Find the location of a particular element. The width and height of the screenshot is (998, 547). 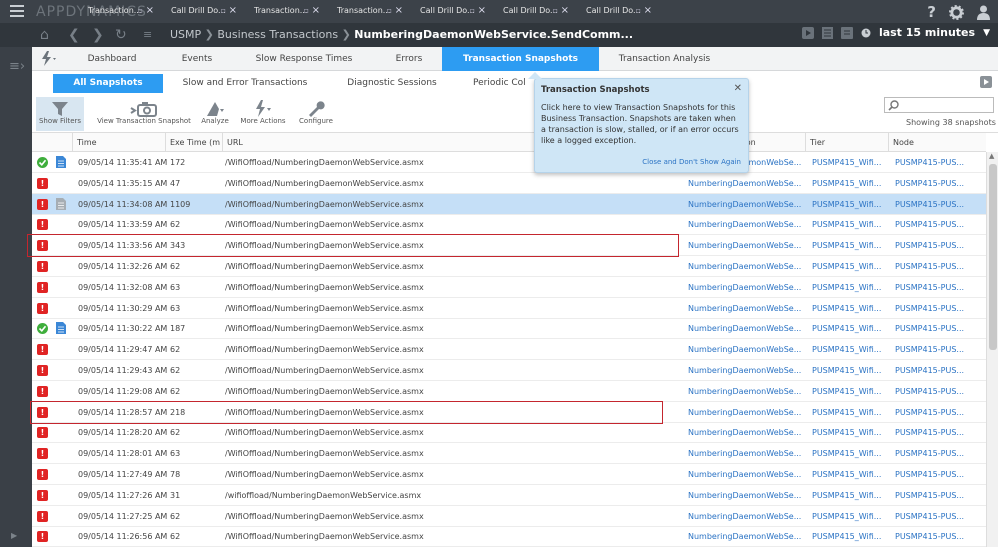

menu-icon is located at coordinates (17, 11).